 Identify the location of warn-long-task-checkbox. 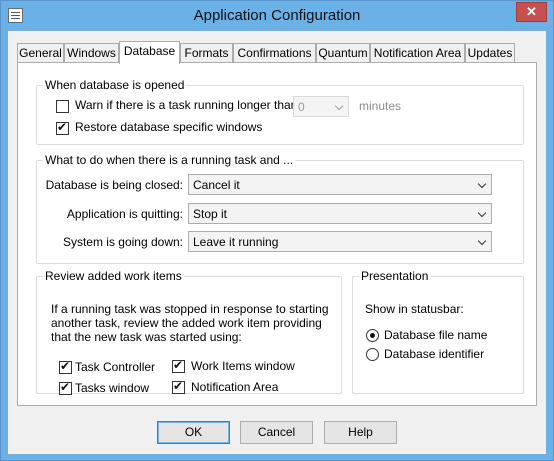
(62, 106).